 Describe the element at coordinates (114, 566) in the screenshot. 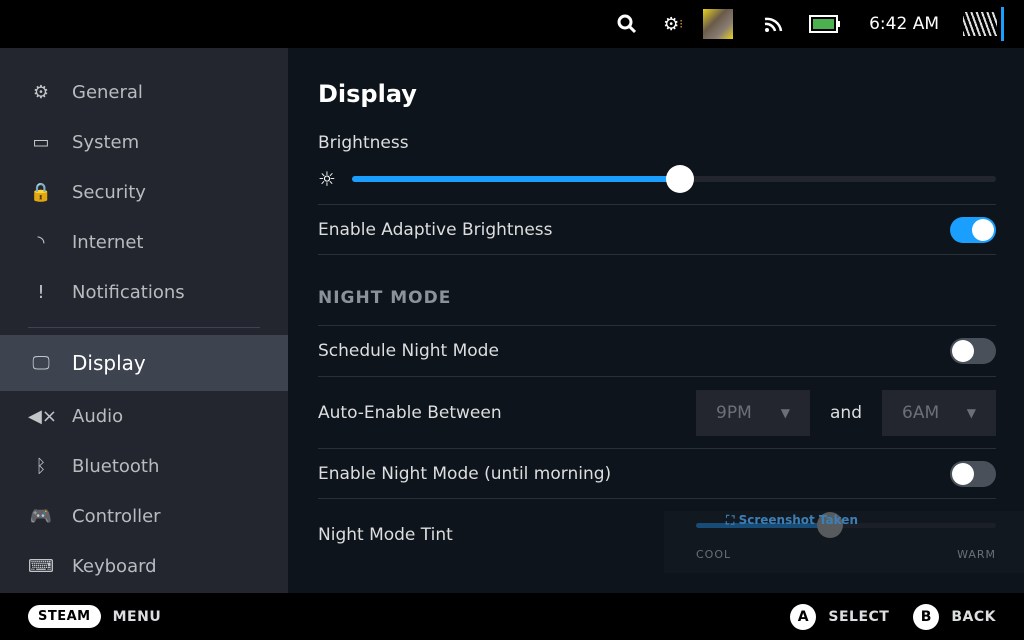

I see `sidebar-item-label: Keyboard` at that location.